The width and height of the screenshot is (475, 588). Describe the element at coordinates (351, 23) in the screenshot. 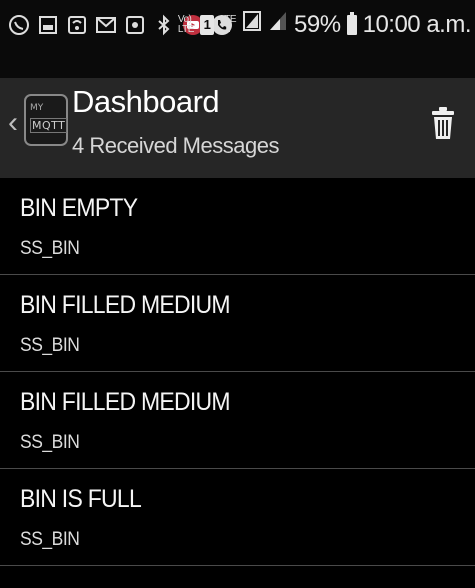

I see `battery-icon` at that location.